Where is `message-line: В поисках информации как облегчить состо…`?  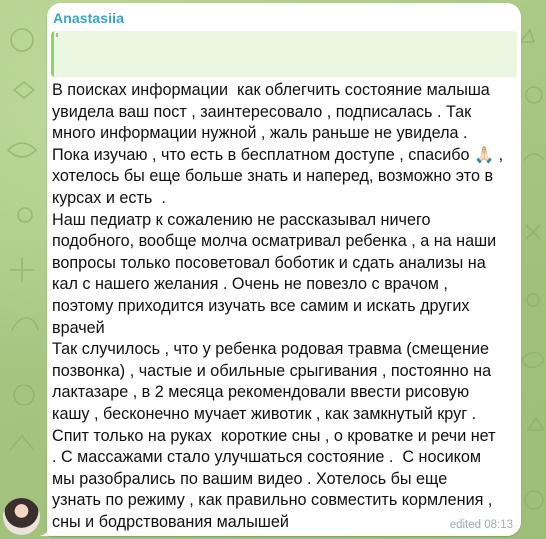
message-line: В поисках информации как облегчить состо… is located at coordinates (271, 90).